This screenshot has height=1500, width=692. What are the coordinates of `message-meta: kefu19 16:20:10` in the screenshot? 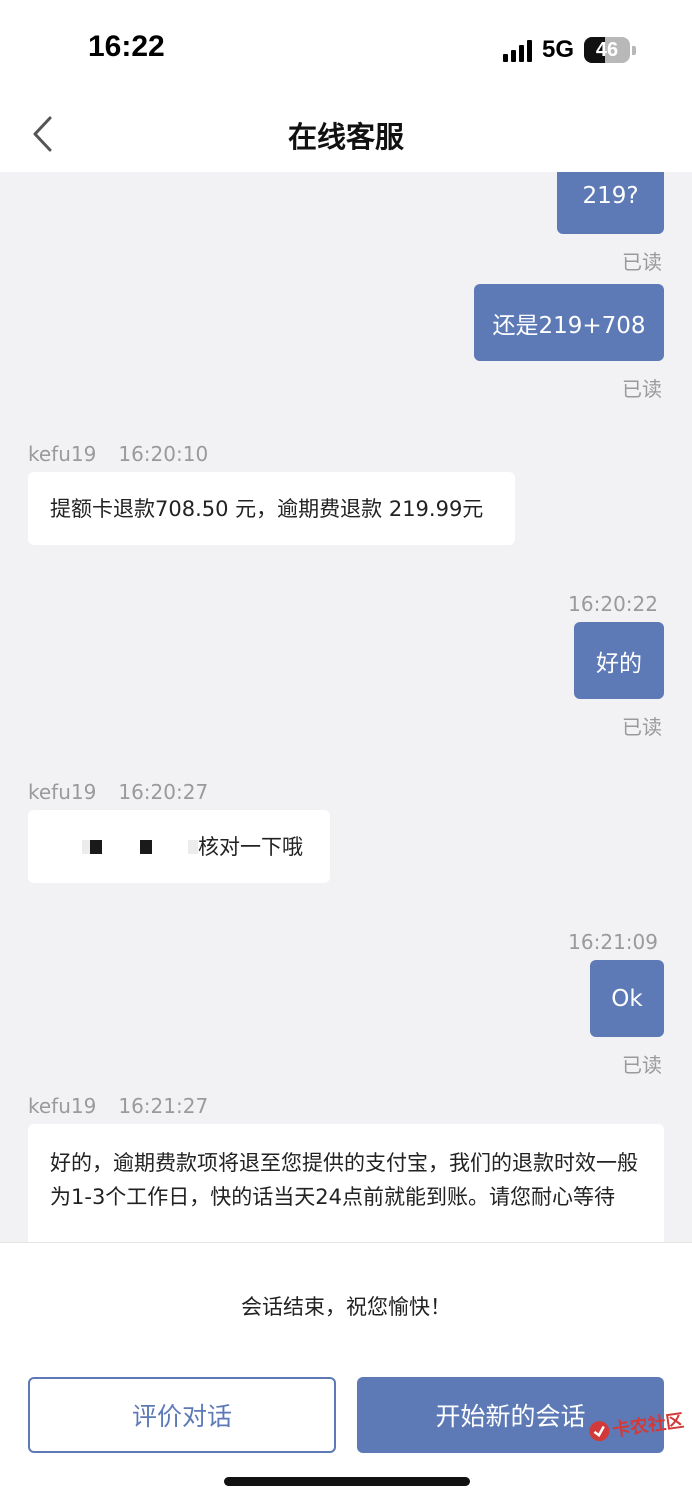 It's located at (118, 454).